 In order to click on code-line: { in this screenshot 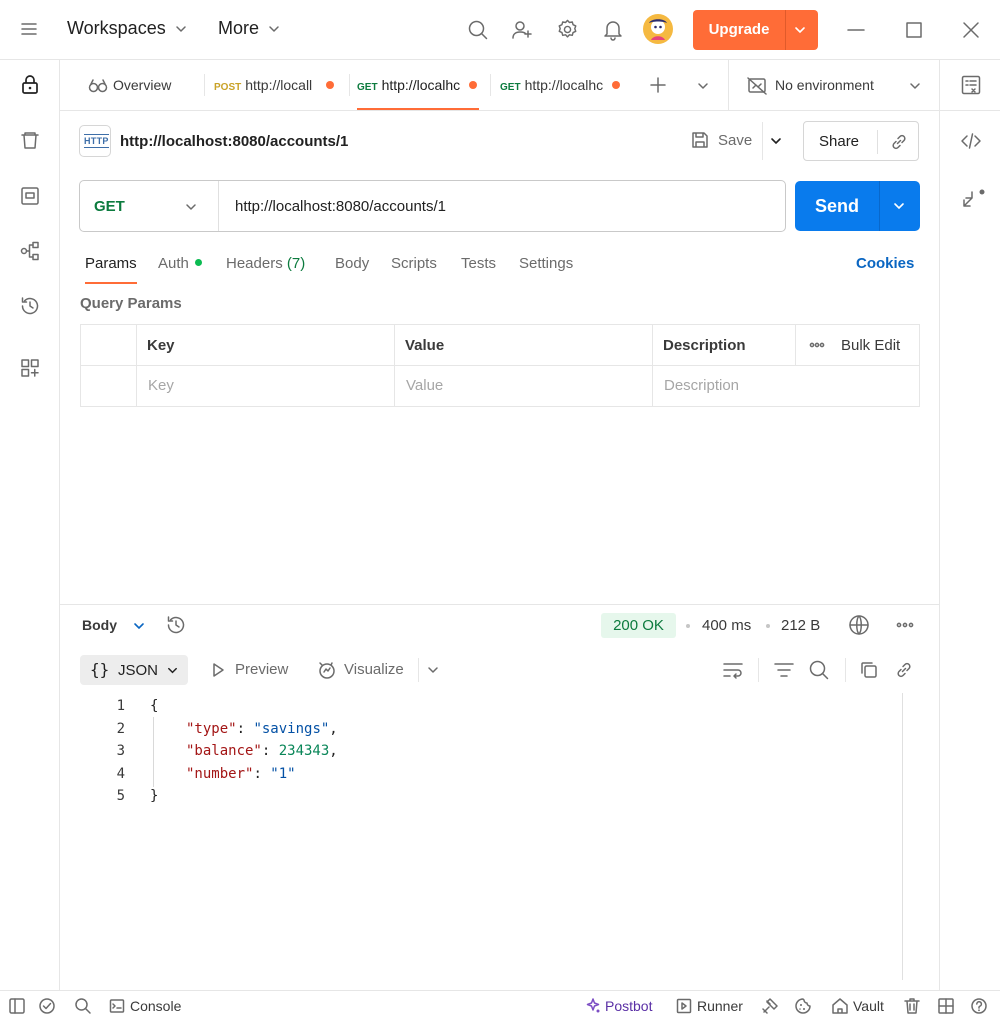, I will do `click(154, 706)`.